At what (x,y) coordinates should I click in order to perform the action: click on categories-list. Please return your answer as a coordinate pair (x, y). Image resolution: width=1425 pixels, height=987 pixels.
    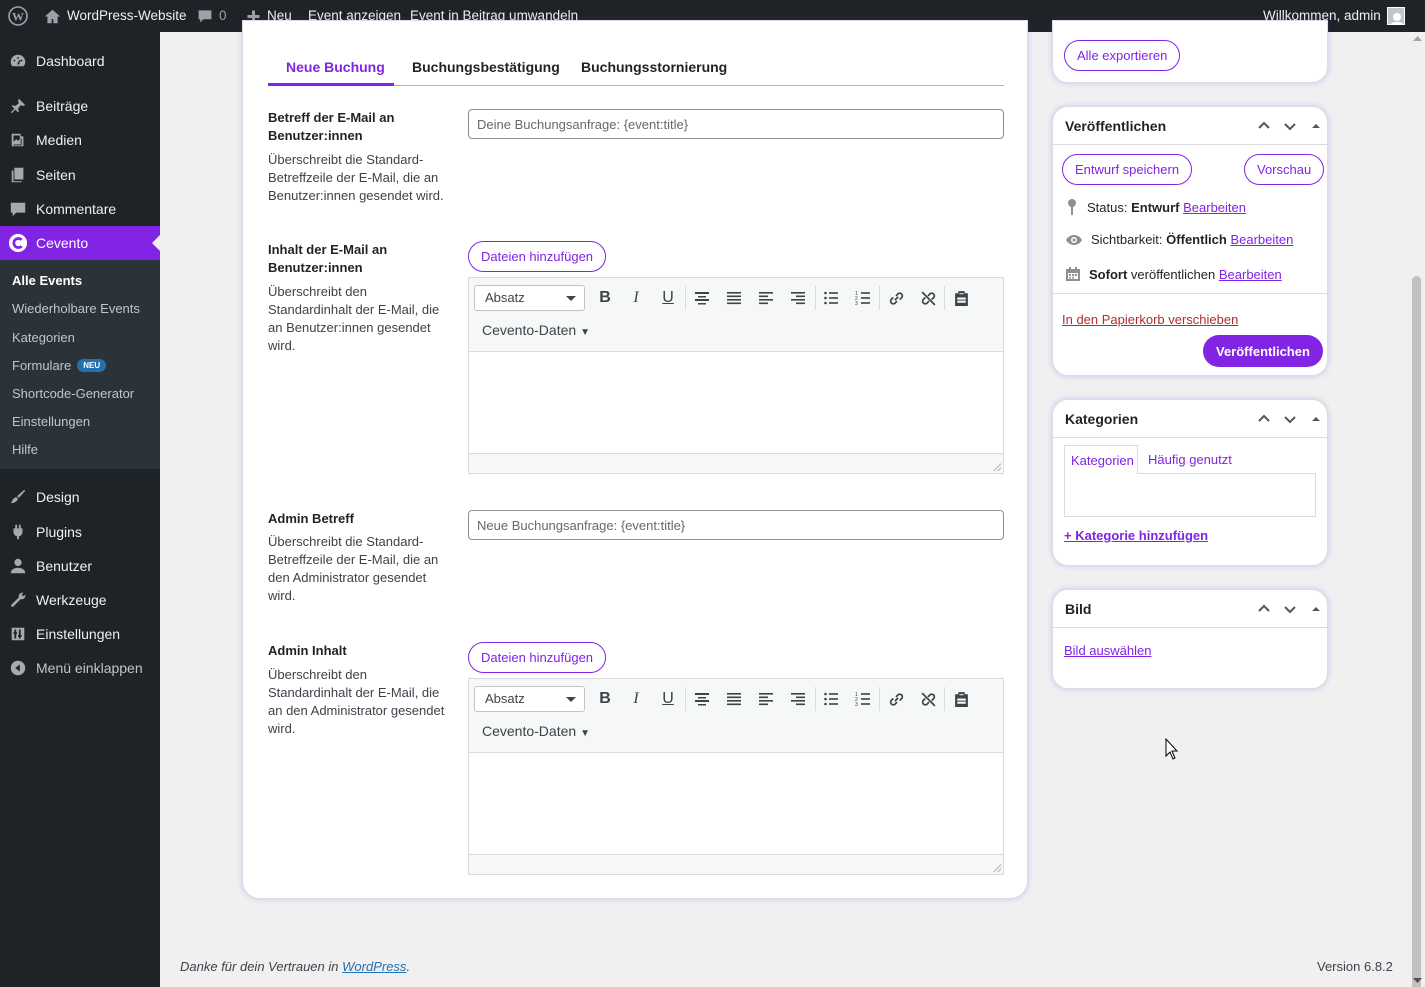
    Looking at the image, I should click on (1190, 495).